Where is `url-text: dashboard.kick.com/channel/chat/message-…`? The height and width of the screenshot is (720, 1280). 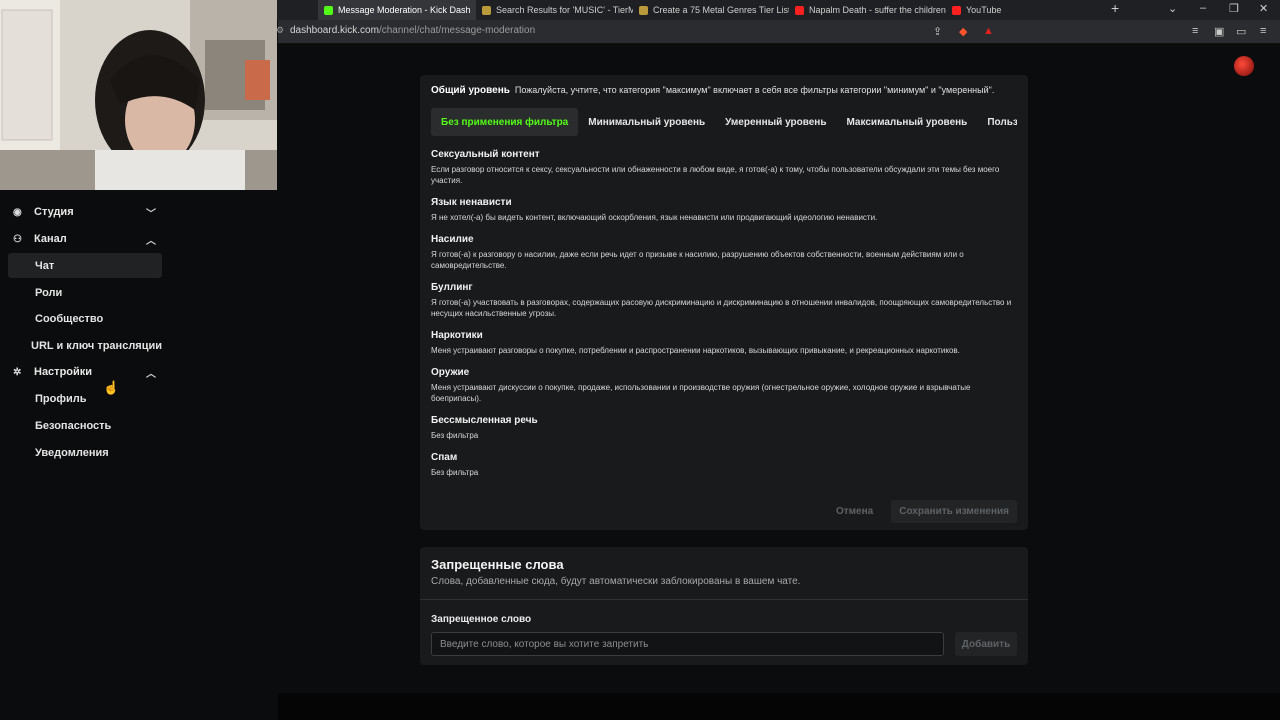
url-text: dashboard.kick.com/channel/chat/message-… is located at coordinates (412, 30).